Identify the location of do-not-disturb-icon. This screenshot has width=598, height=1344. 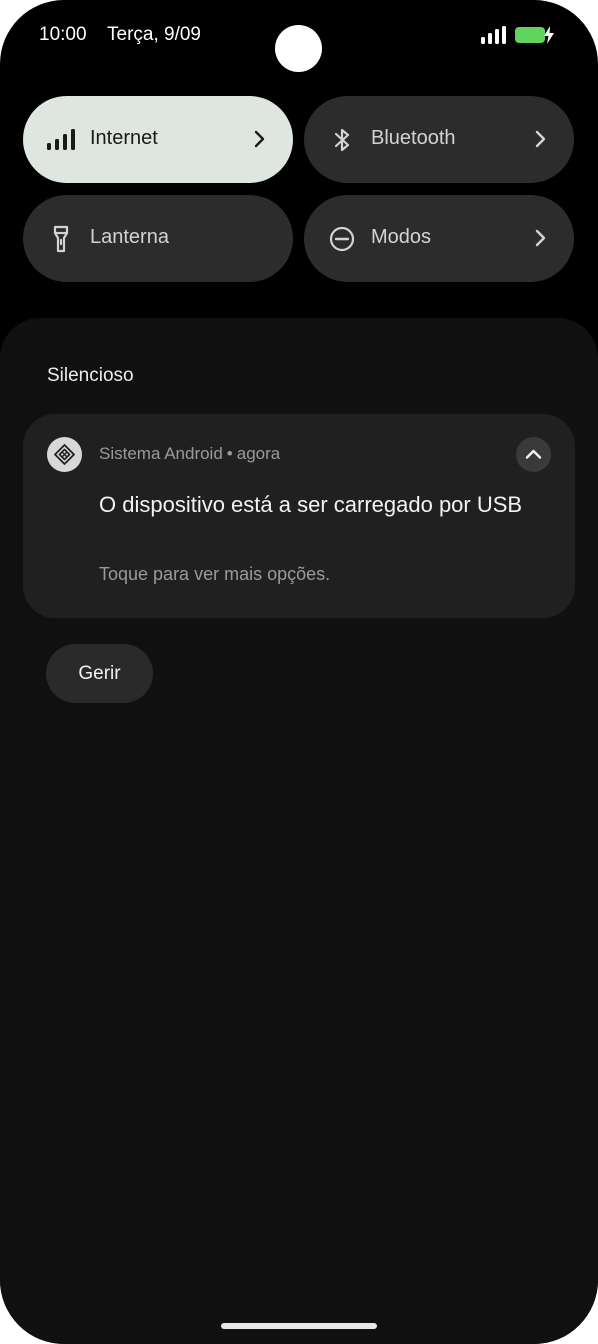
(342, 239).